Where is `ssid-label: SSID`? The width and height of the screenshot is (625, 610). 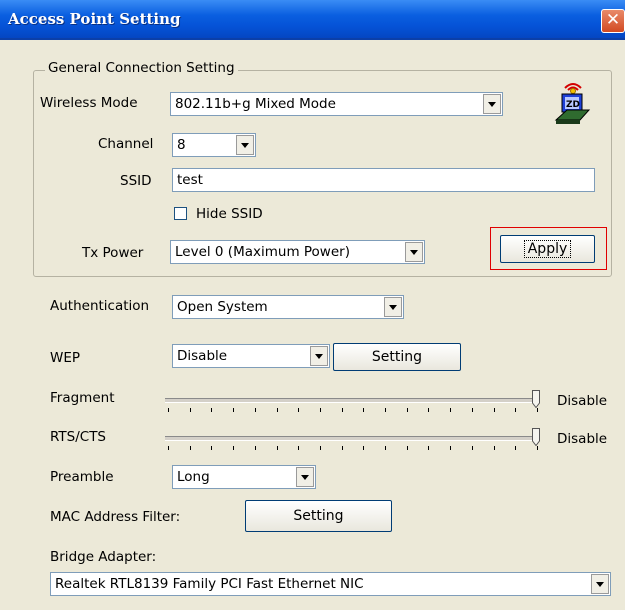 ssid-label: SSID is located at coordinates (136, 181).